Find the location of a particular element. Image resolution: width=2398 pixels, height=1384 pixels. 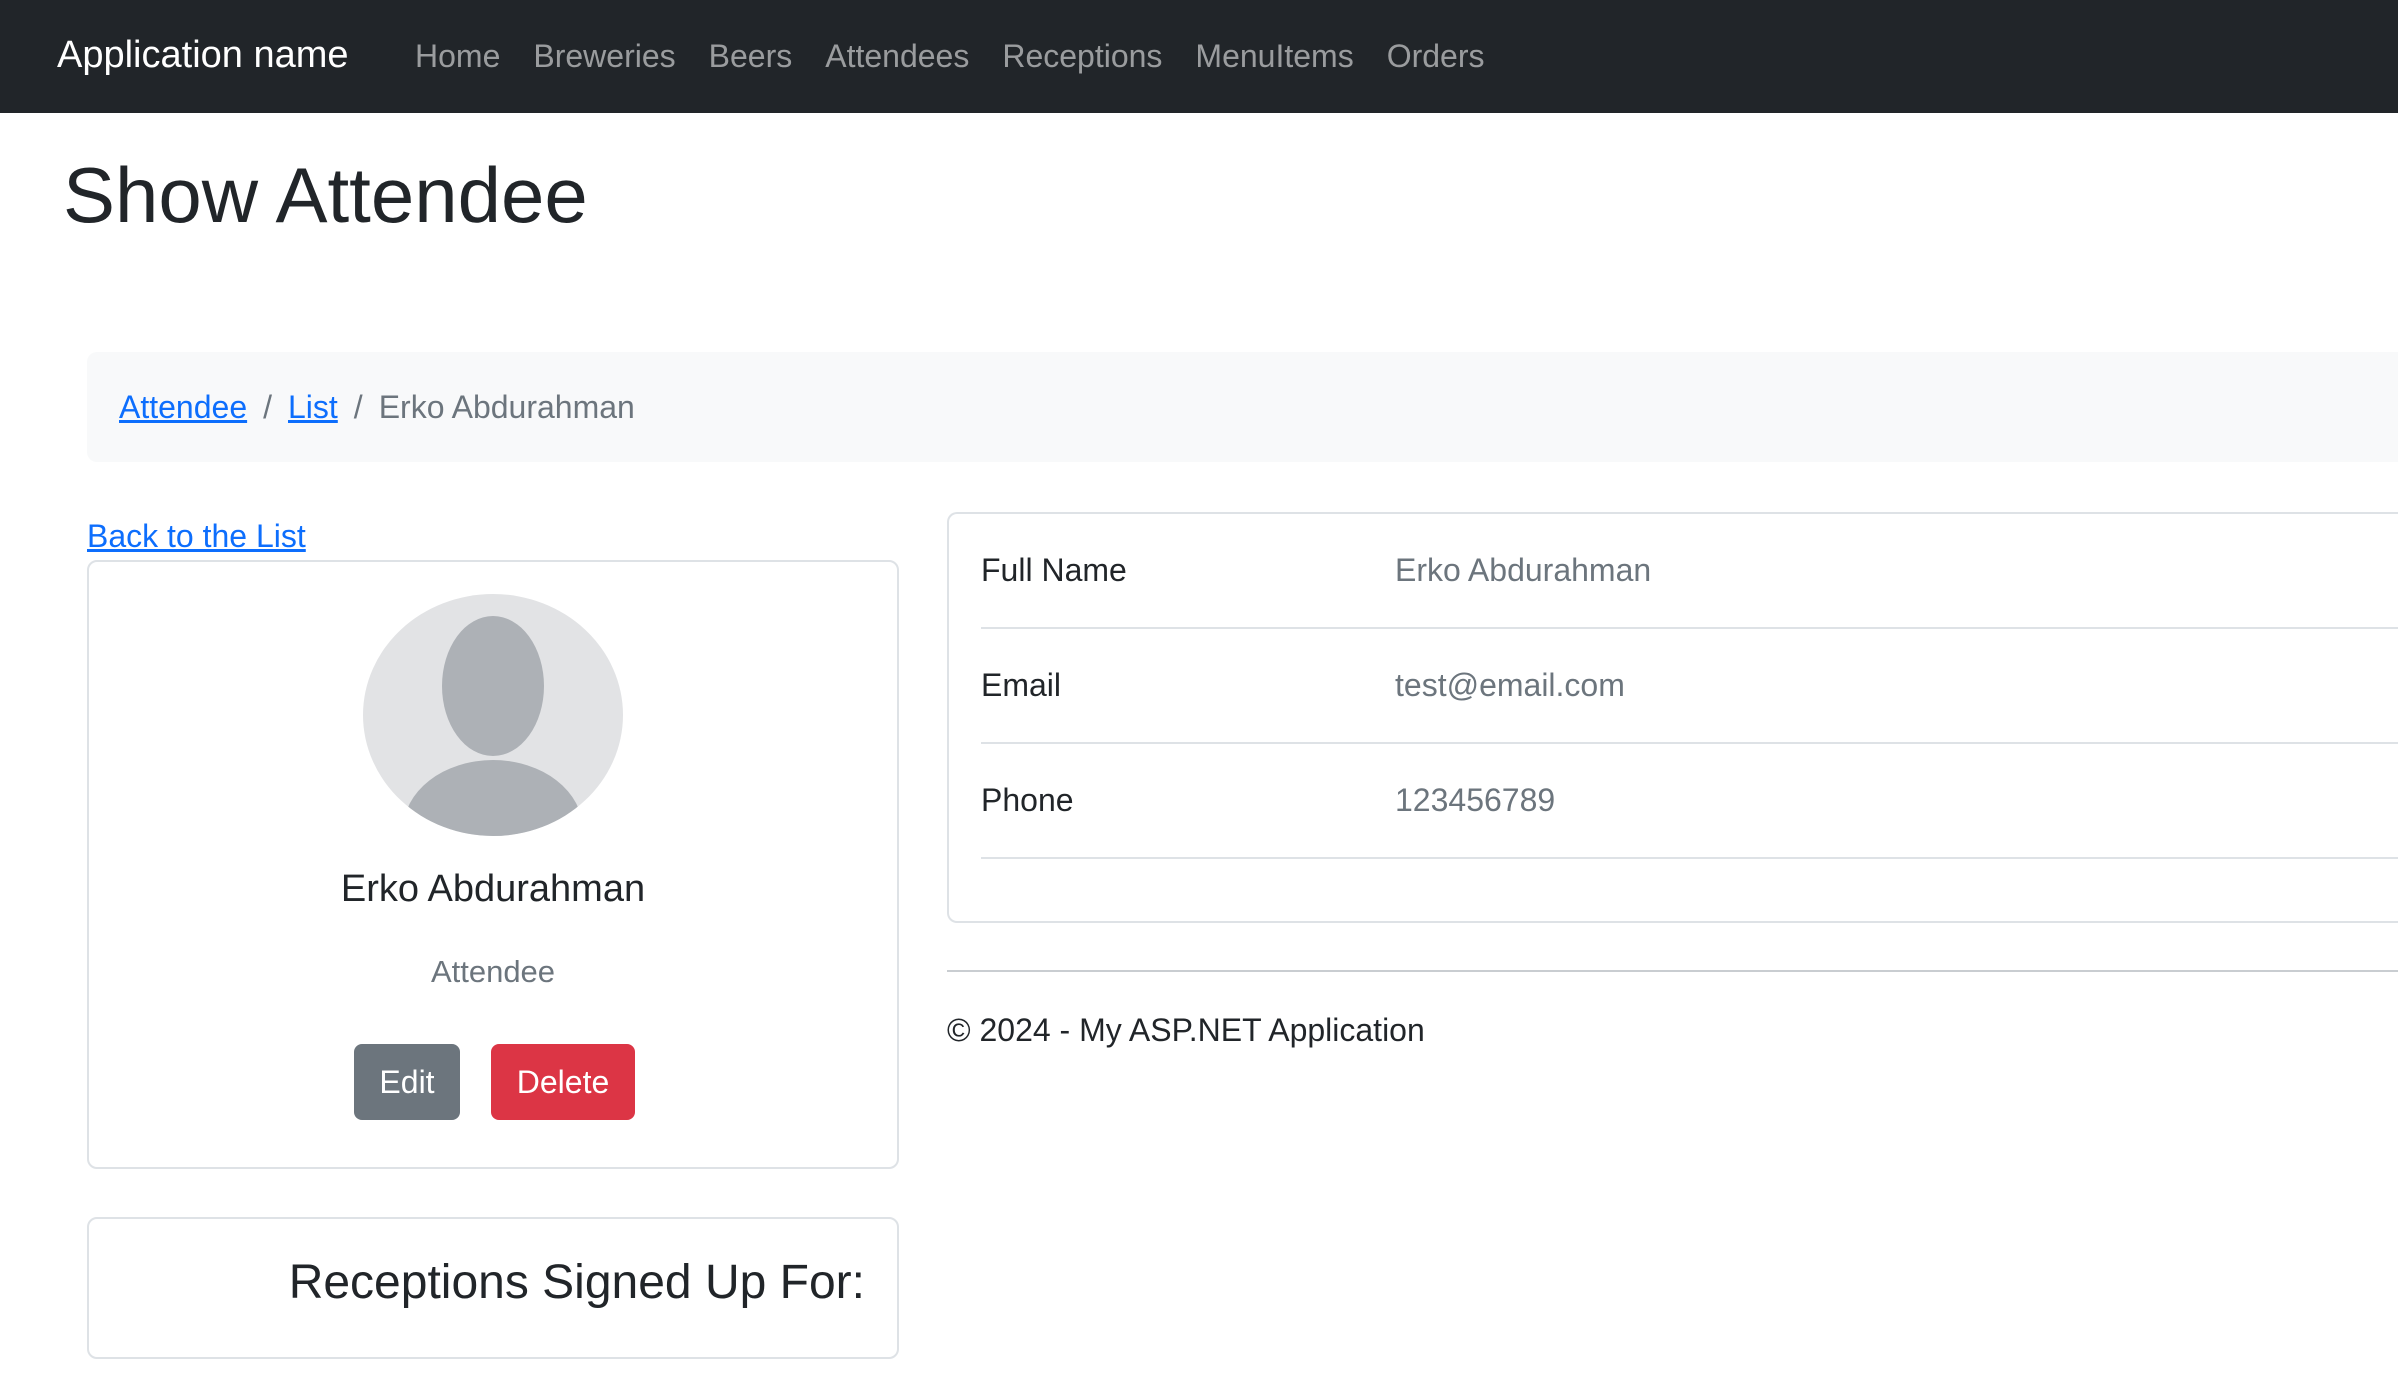

nav-item-attendees: Attendees is located at coordinates (897, 56).